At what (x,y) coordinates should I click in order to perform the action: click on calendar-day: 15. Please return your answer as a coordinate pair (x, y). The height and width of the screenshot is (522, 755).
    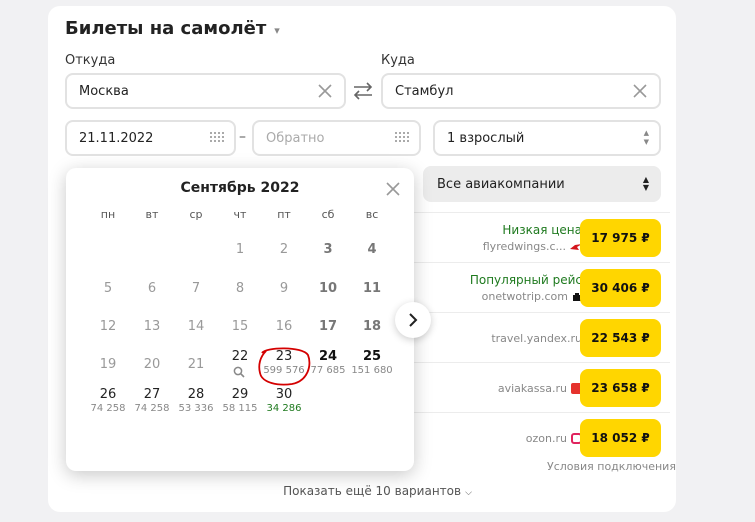
    Looking at the image, I should click on (240, 326).